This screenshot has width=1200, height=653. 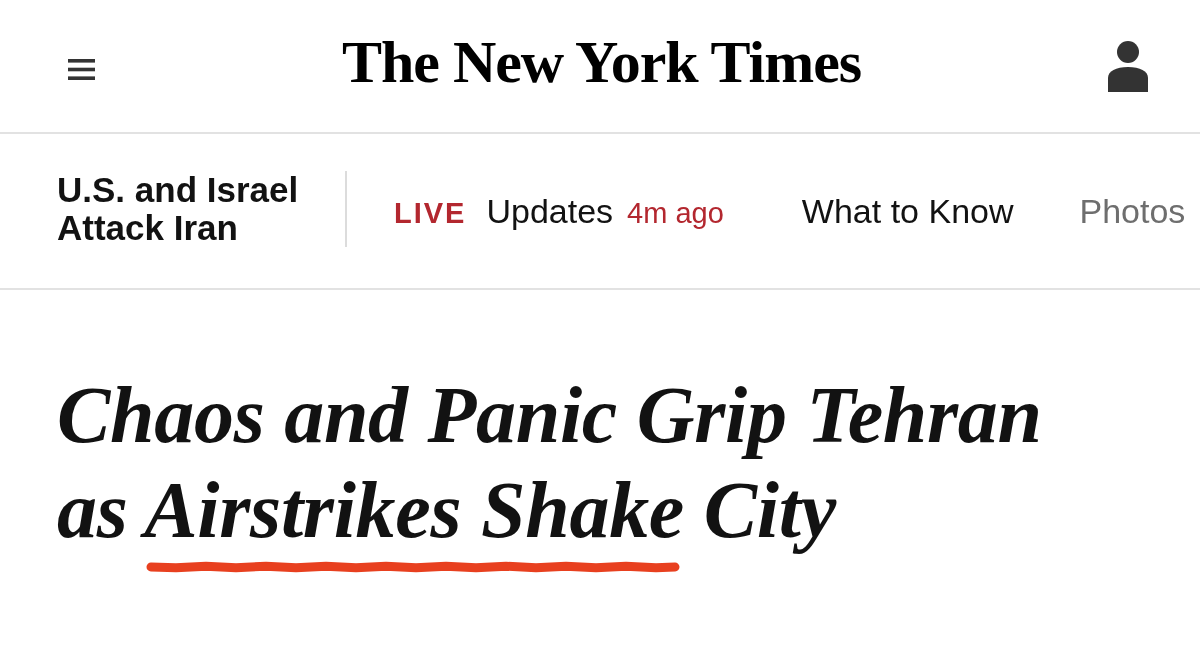 I want to click on nav-link: What to Know, so click(x=907, y=211).